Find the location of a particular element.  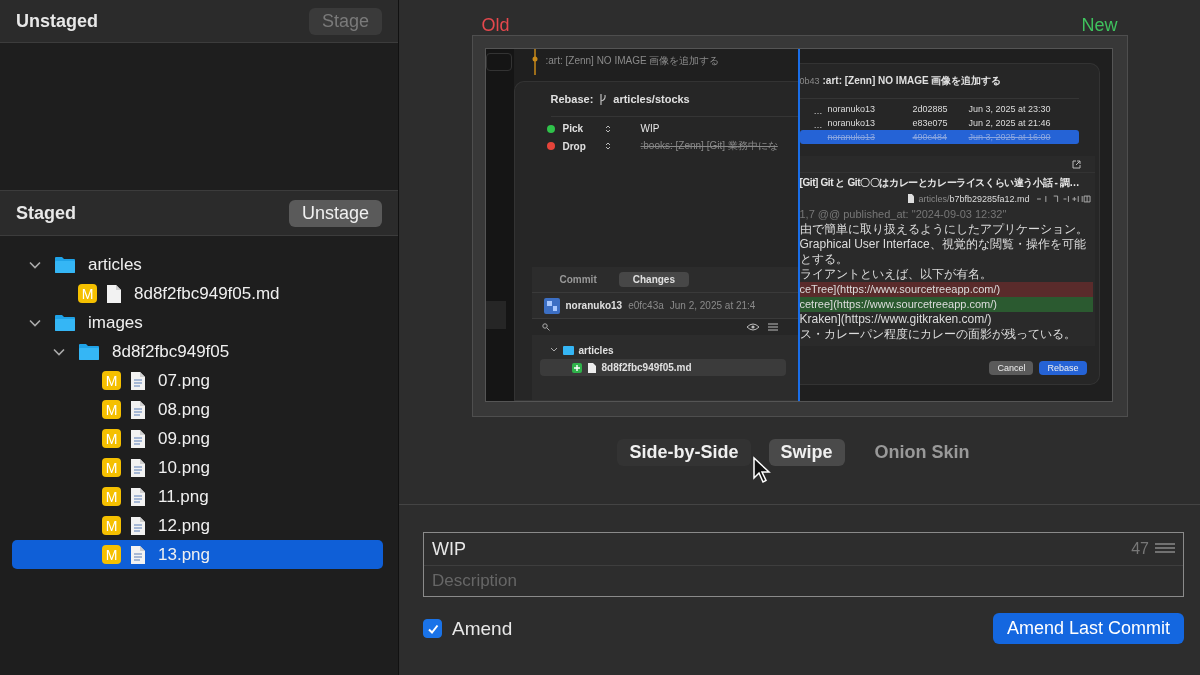

file-tree-row: M 09.png is located at coordinates (197, 438).